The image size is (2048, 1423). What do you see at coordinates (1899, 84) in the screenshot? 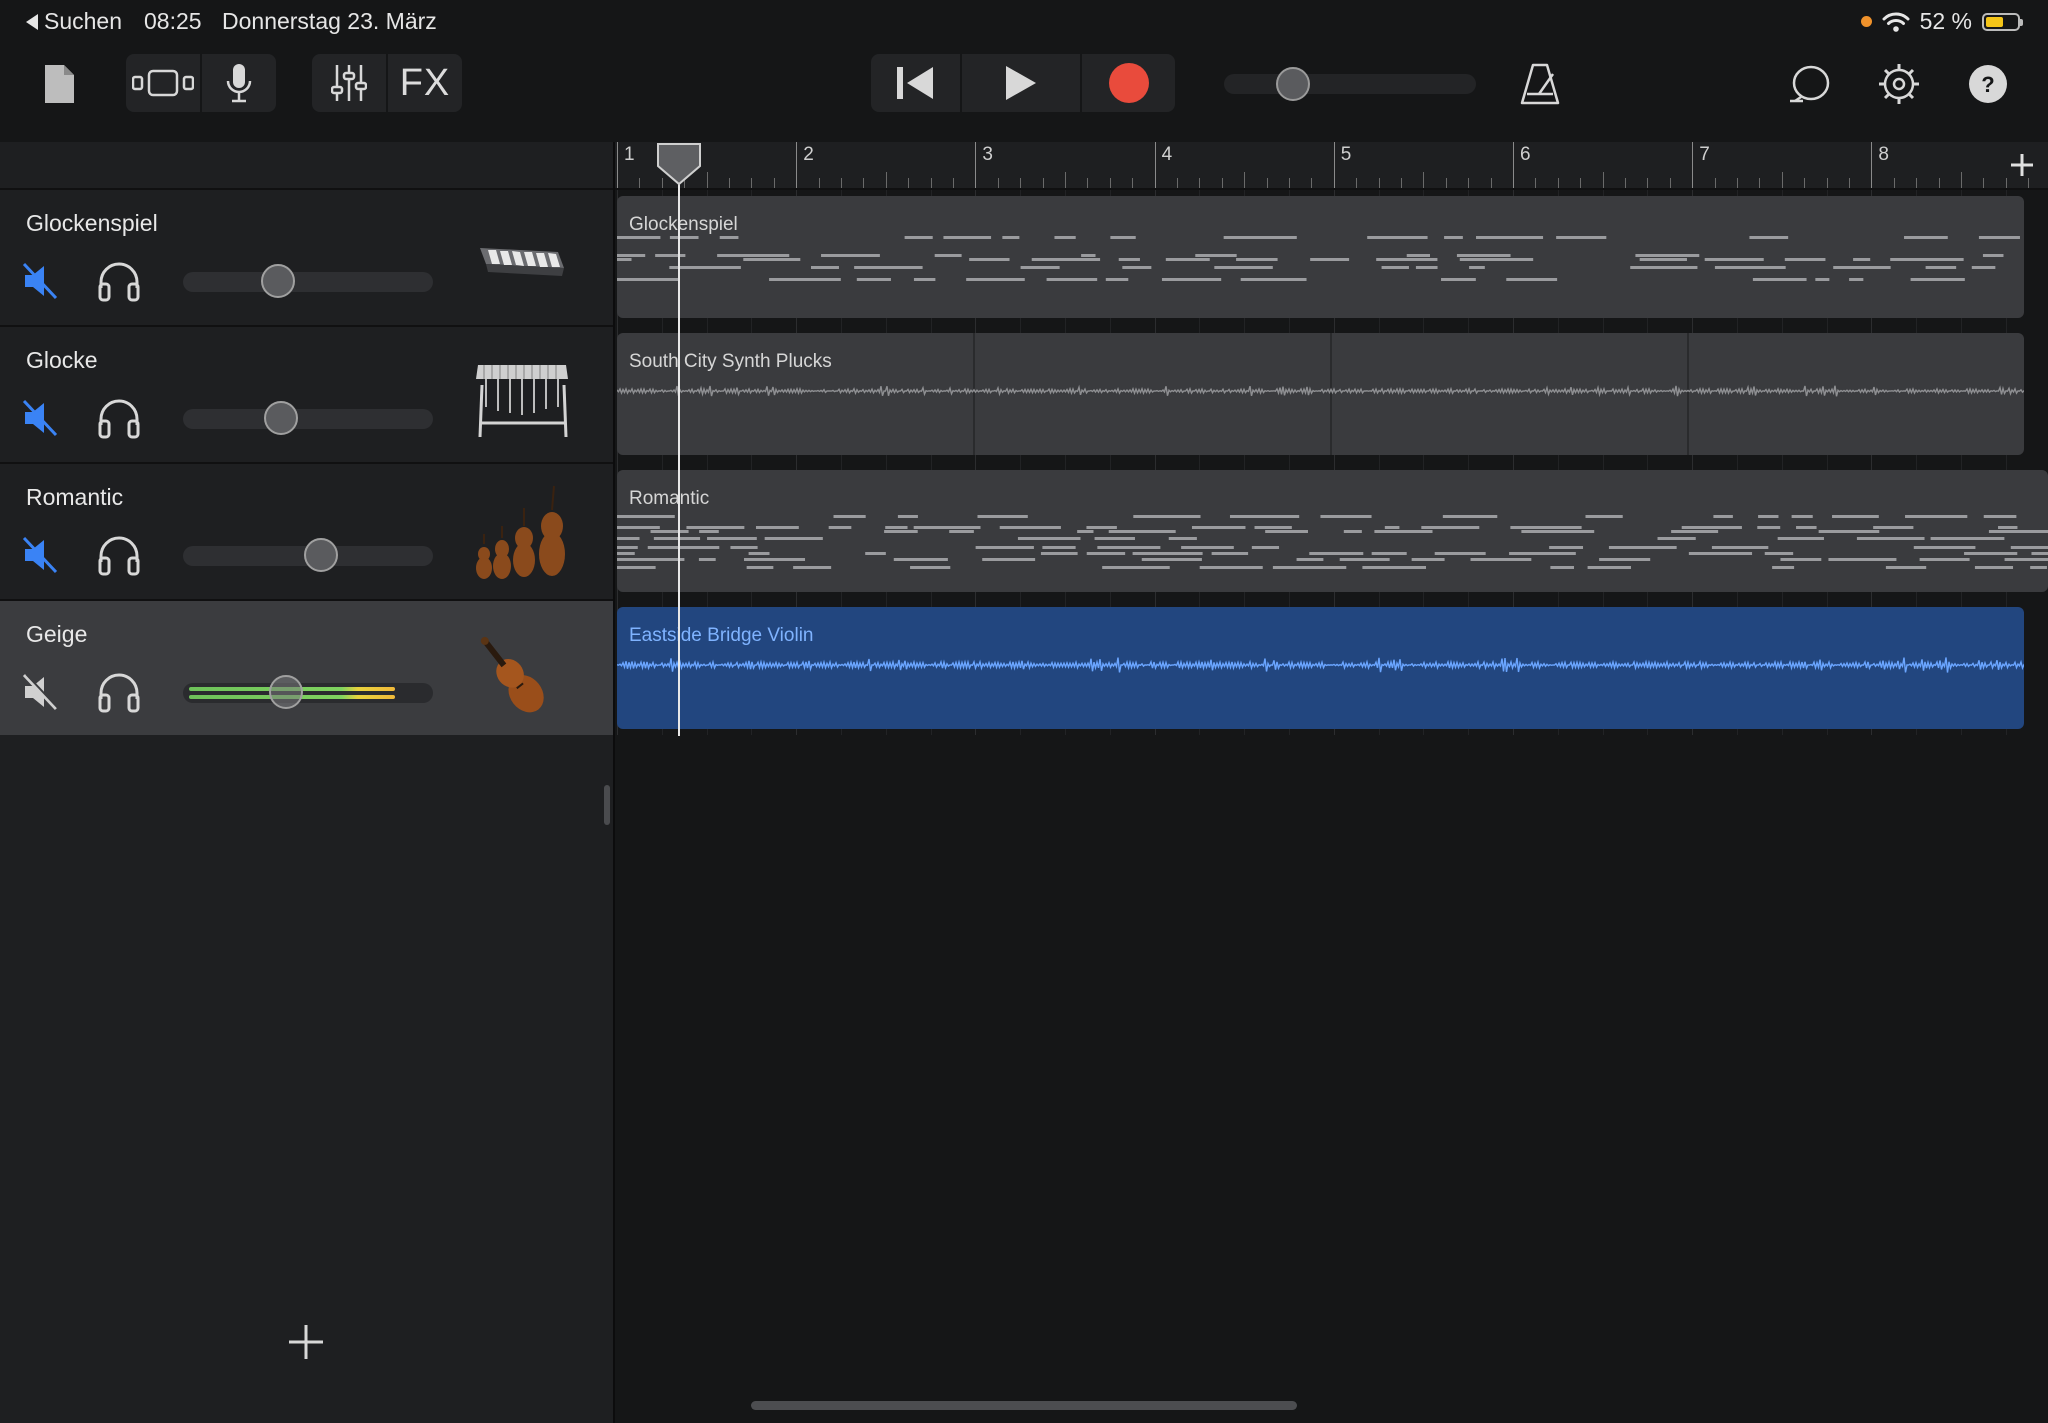
I see `settings-button` at bounding box center [1899, 84].